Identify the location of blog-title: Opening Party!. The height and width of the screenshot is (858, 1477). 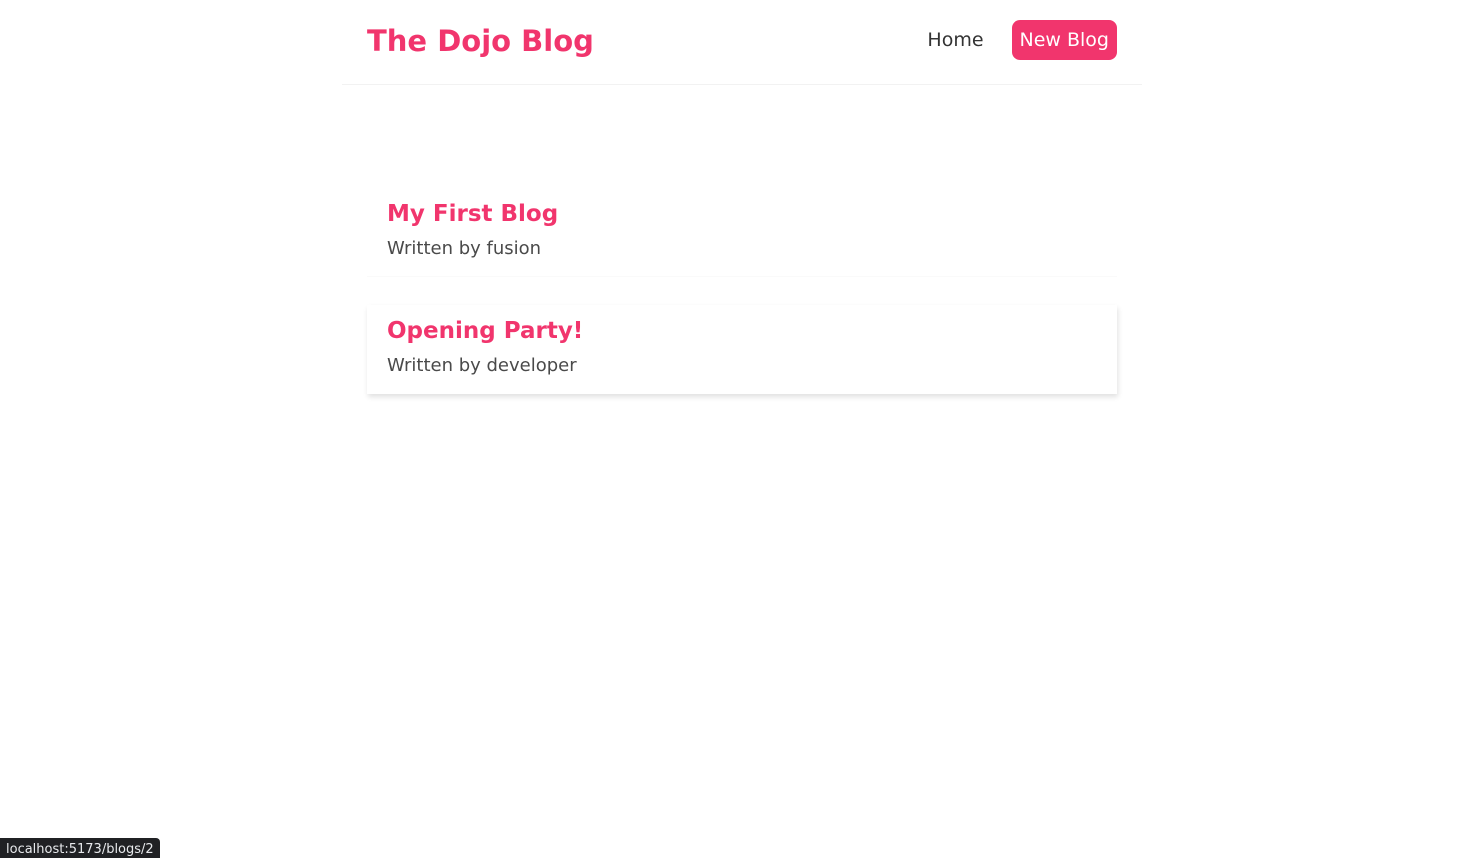
(485, 331).